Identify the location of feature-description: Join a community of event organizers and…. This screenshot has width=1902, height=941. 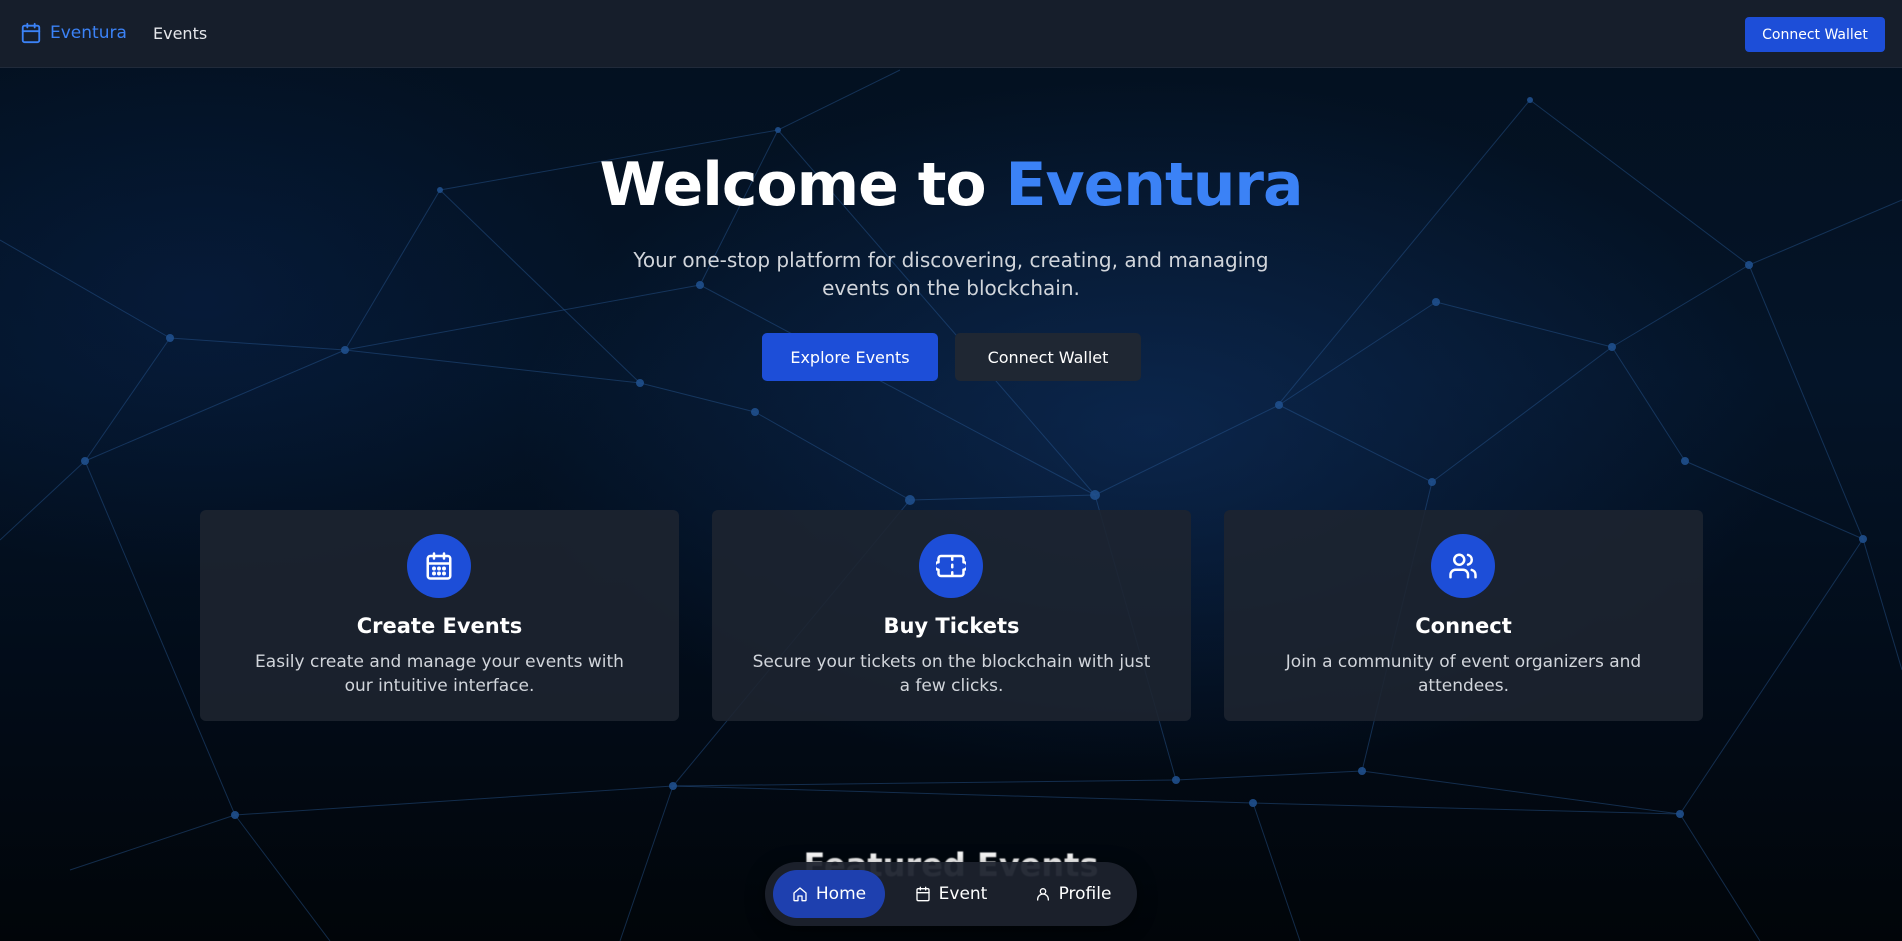
(1463, 674).